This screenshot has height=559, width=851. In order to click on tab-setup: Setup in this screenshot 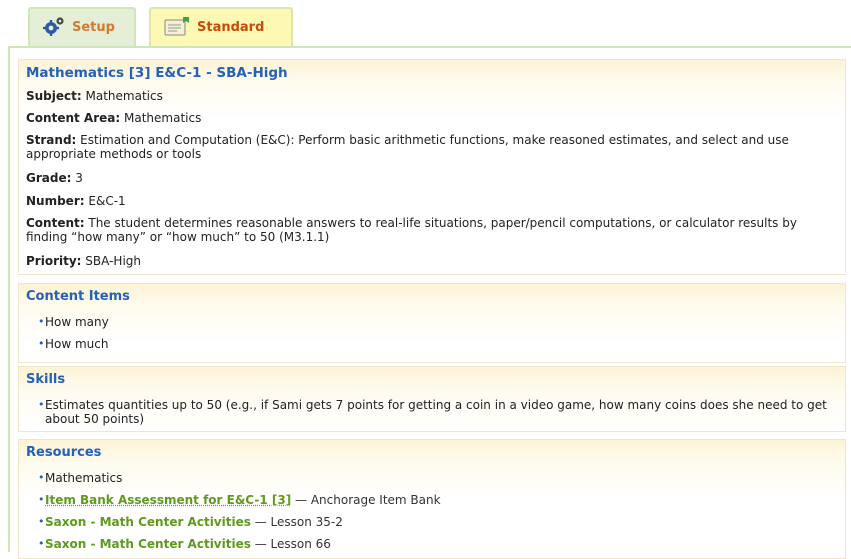, I will do `click(82, 26)`.